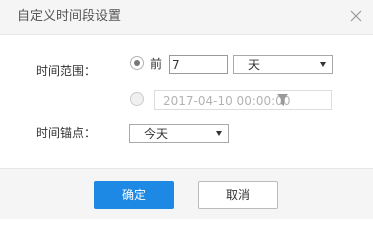  Describe the element at coordinates (179, 133) in the screenshot. I see `time-anchor-select: 今天` at that location.